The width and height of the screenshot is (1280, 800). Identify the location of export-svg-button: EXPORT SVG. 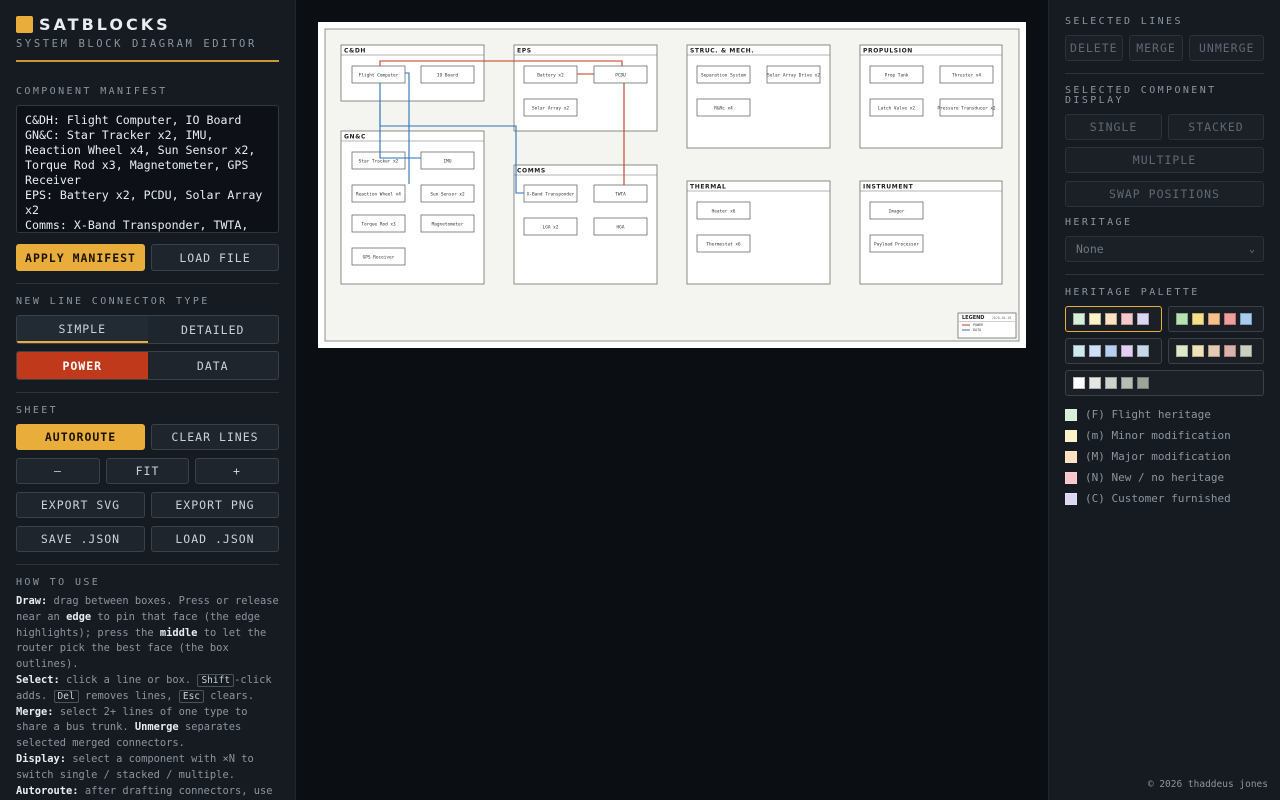
(80, 505).